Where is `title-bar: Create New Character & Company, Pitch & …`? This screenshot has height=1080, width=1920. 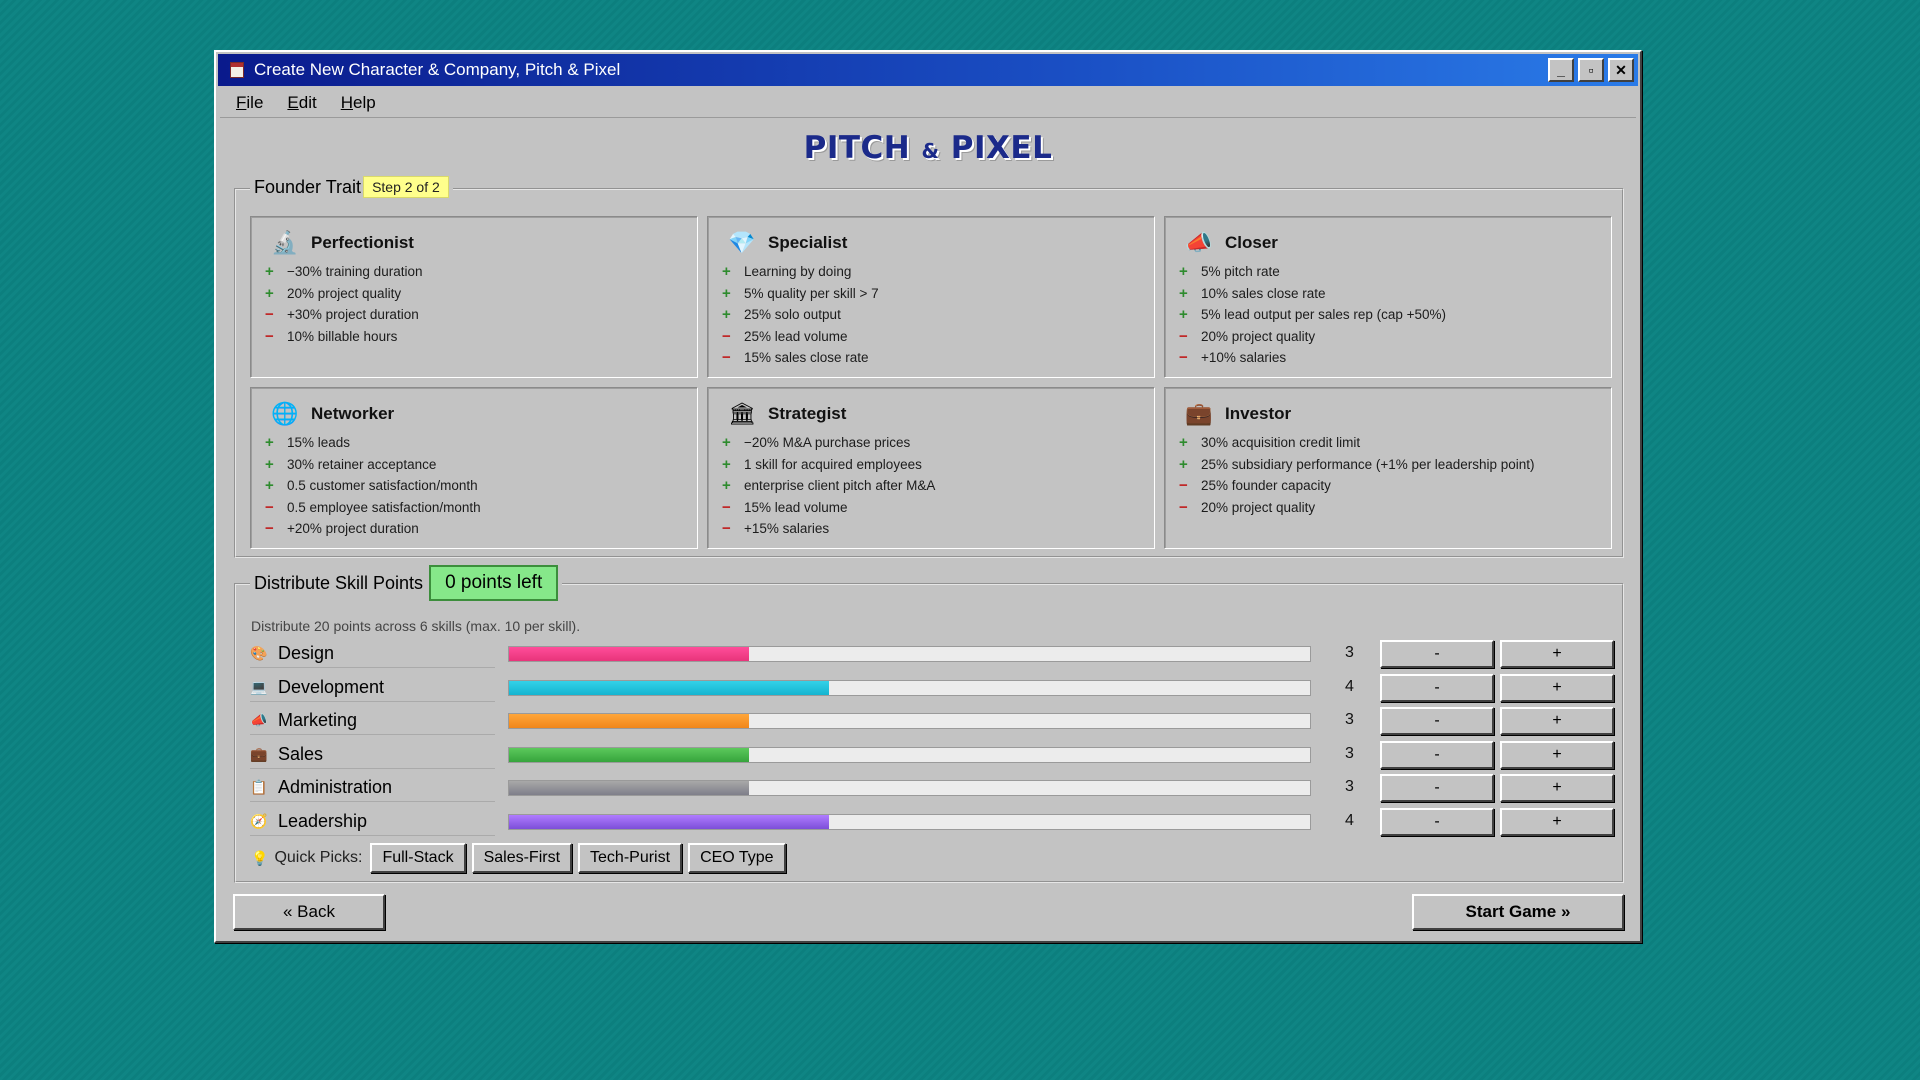
title-bar: Create New Character & Company, Pitch & … is located at coordinates (928, 70).